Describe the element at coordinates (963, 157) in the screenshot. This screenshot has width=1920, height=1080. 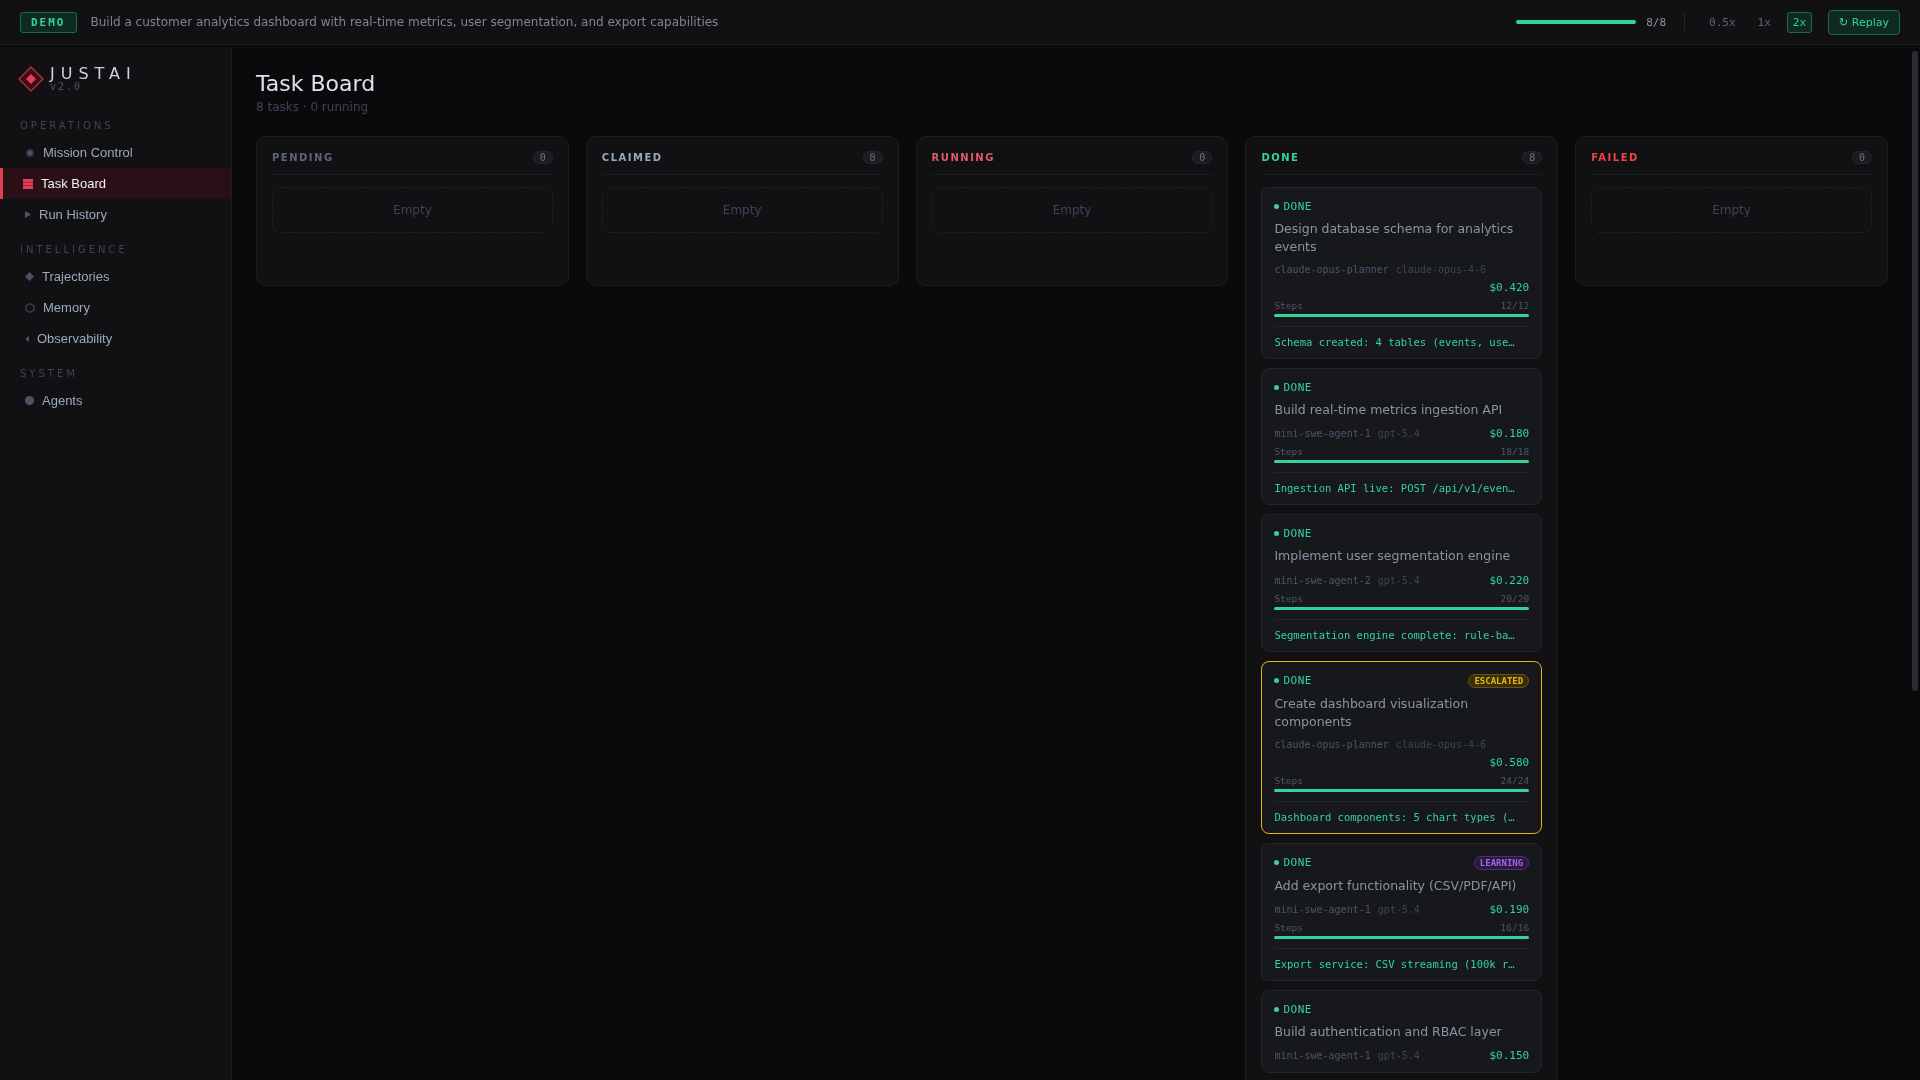
I see `column-title: RUNNING` at that location.